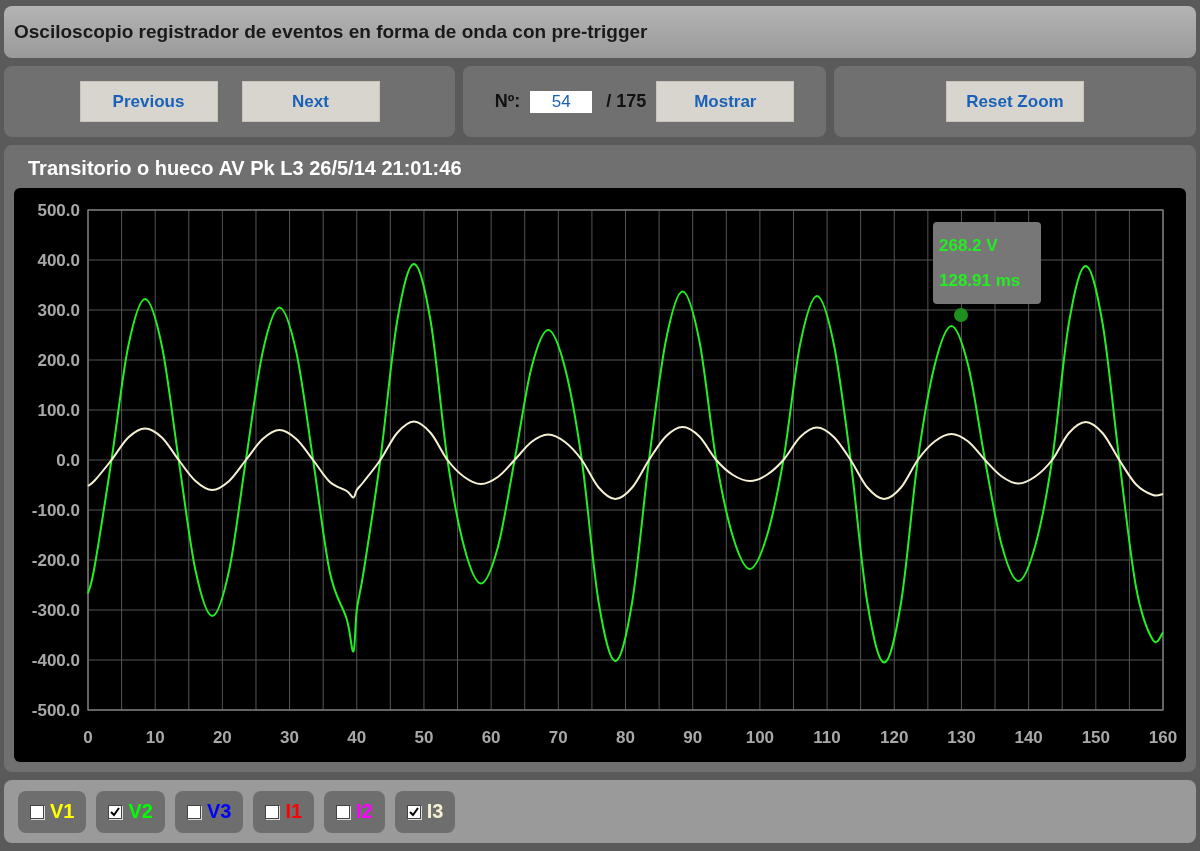  I want to click on x-tick-label: 120, so click(894, 738).